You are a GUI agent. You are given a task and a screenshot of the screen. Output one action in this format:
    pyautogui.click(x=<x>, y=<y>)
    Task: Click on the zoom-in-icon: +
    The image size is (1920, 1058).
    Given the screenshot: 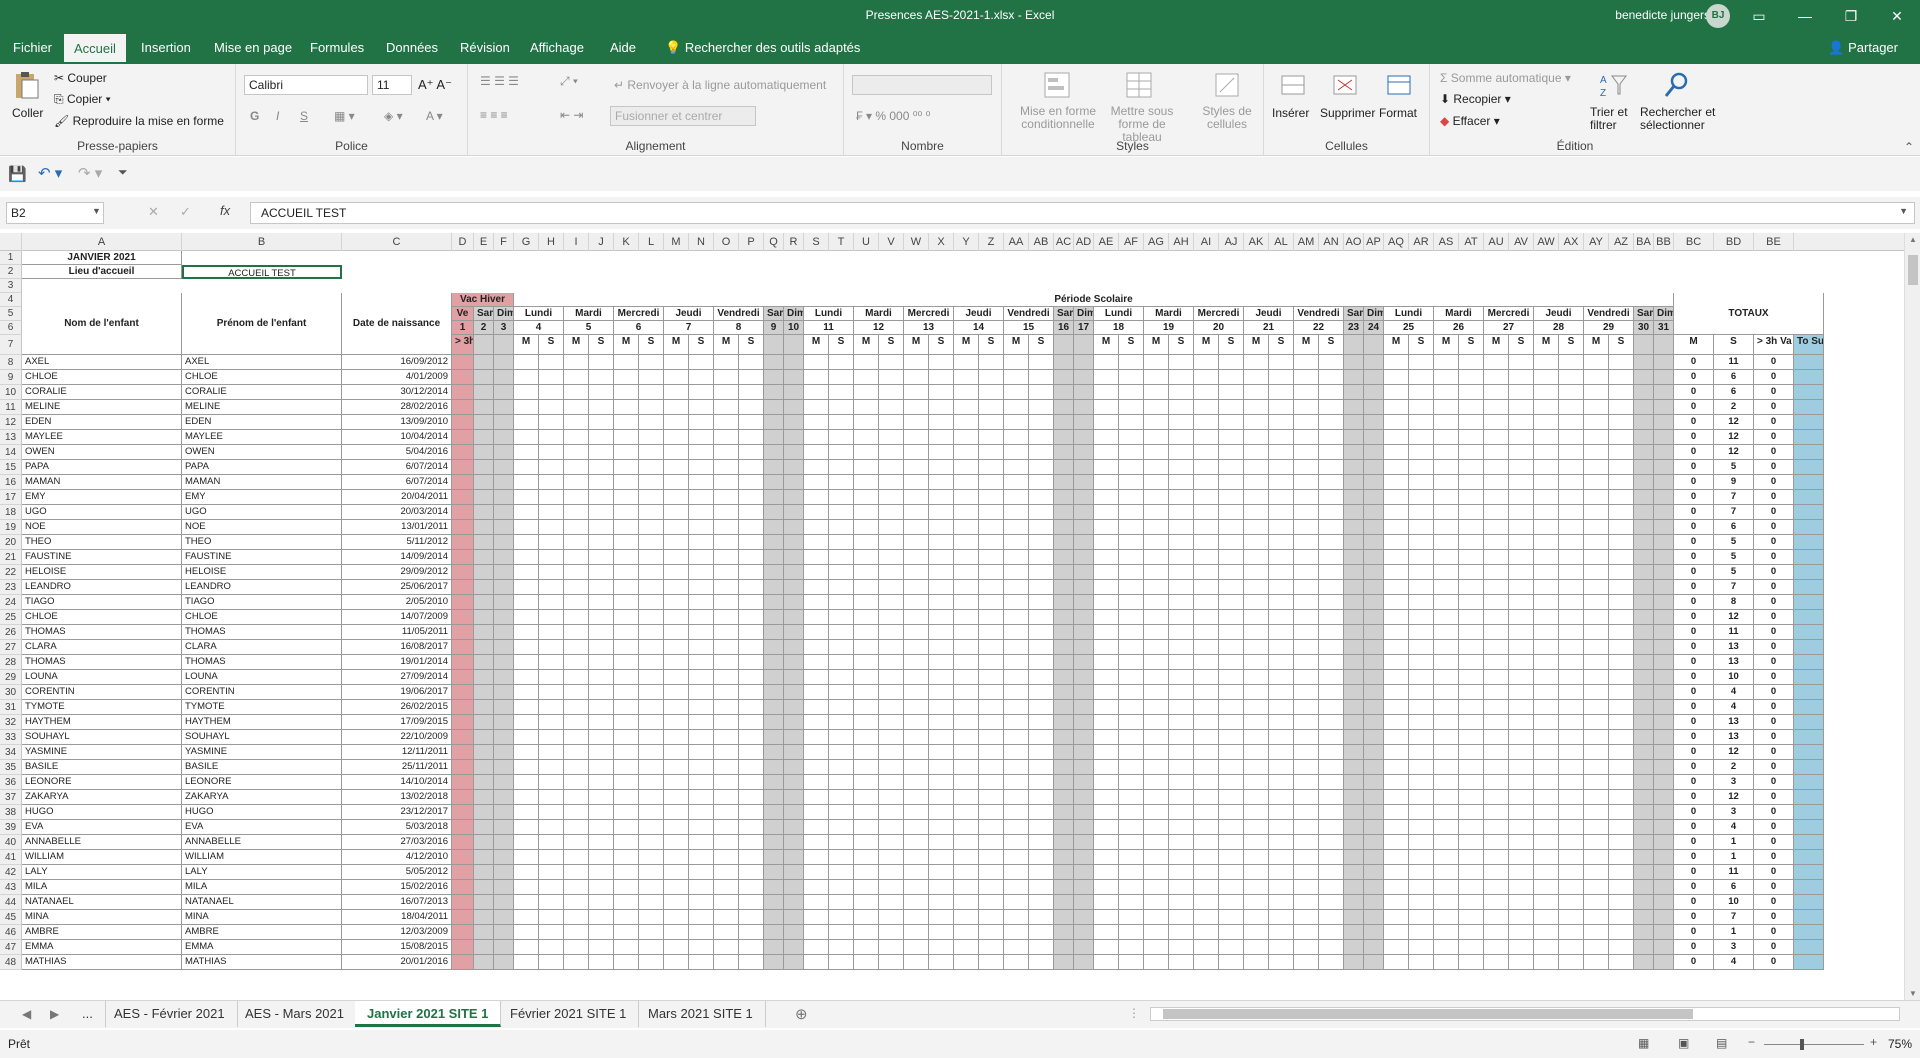 What is the action you would take?
    pyautogui.click(x=1873, y=1042)
    